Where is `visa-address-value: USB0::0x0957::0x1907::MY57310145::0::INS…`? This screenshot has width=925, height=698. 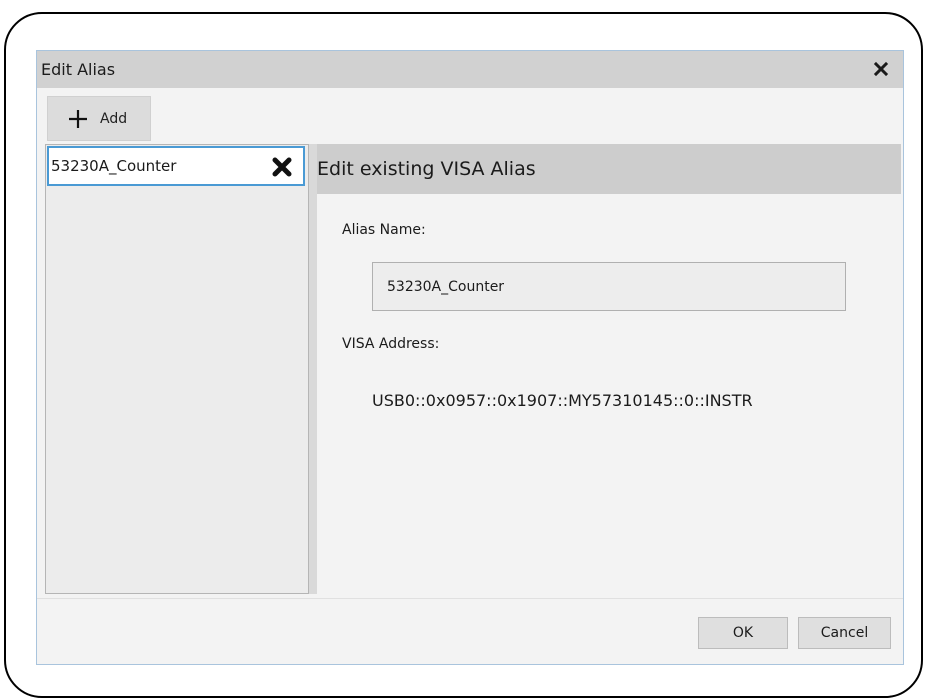
visa-address-value: USB0::0x0957::0x1907::MY57310145::0::INS… is located at coordinates (562, 400).